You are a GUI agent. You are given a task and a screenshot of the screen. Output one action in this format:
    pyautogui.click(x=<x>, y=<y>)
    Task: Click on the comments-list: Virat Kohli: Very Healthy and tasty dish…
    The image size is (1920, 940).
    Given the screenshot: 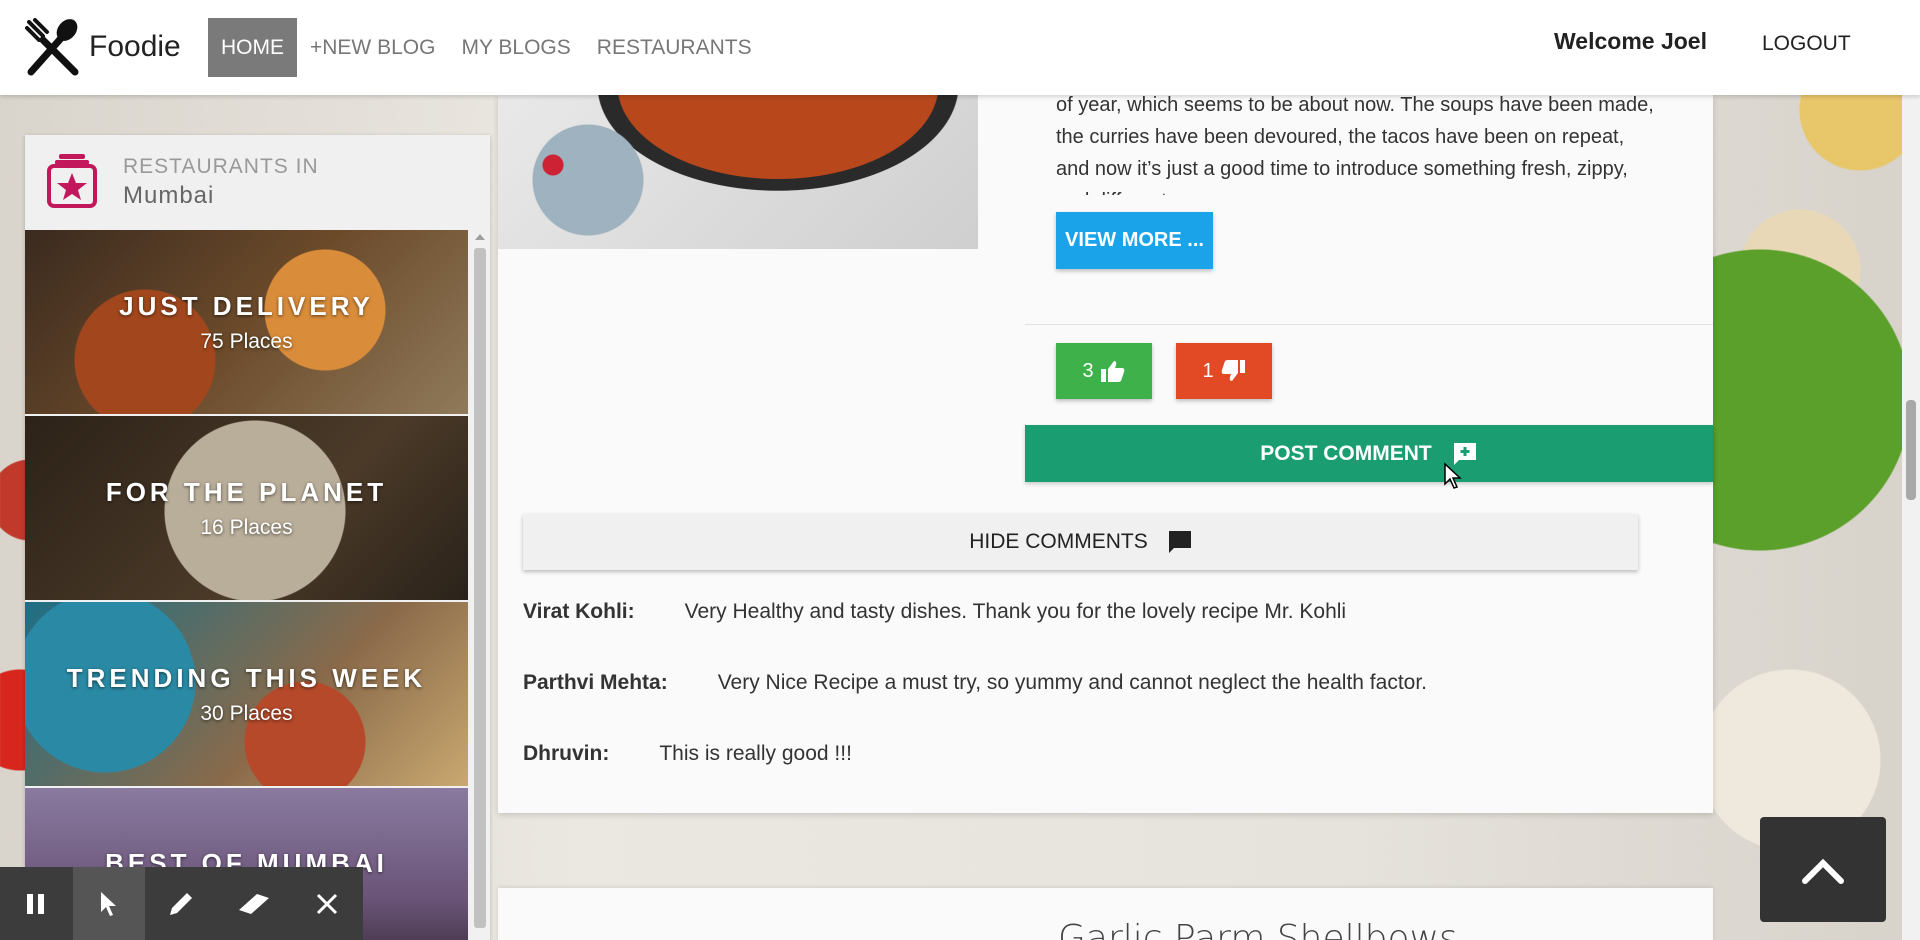 What is the action you would take?
    pyautogui.click(x=1098, y=706)
    